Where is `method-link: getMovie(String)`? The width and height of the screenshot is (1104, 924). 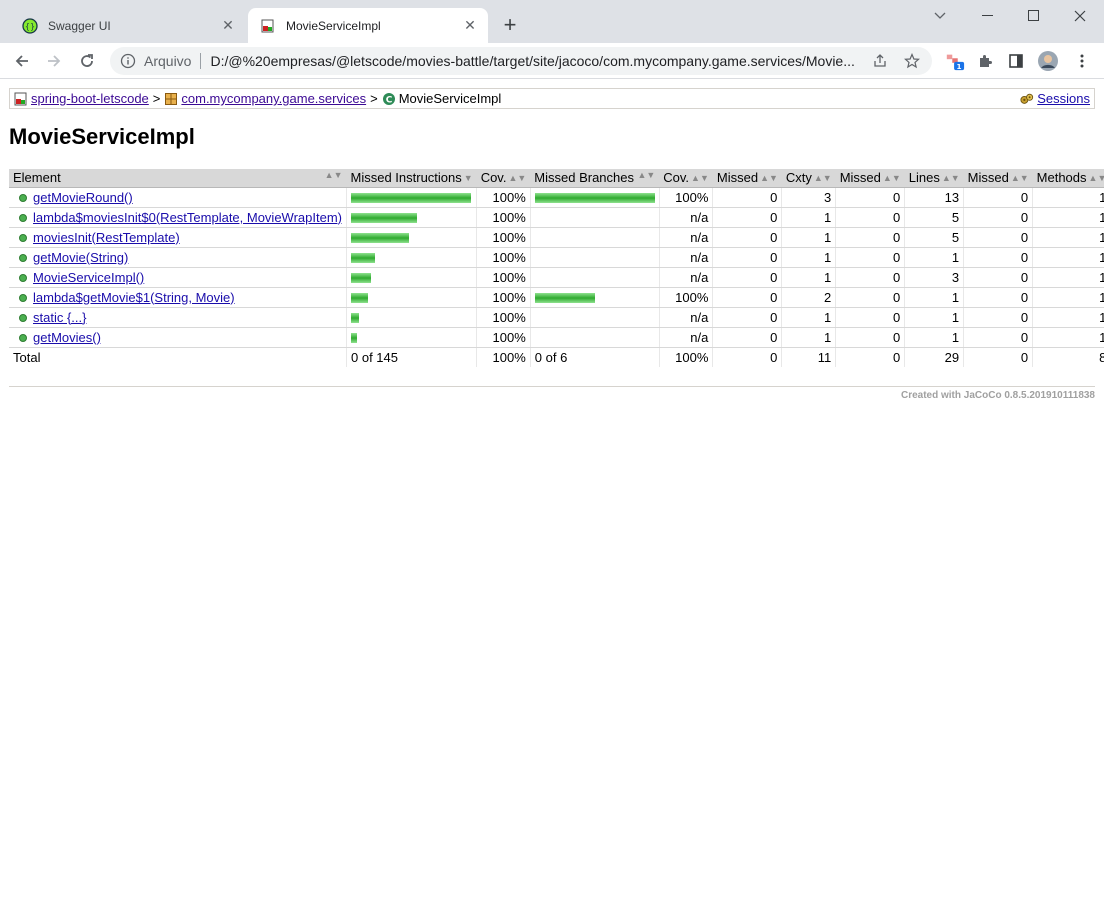 method-link: getMovie(String) is located at coordinates (80, 257).